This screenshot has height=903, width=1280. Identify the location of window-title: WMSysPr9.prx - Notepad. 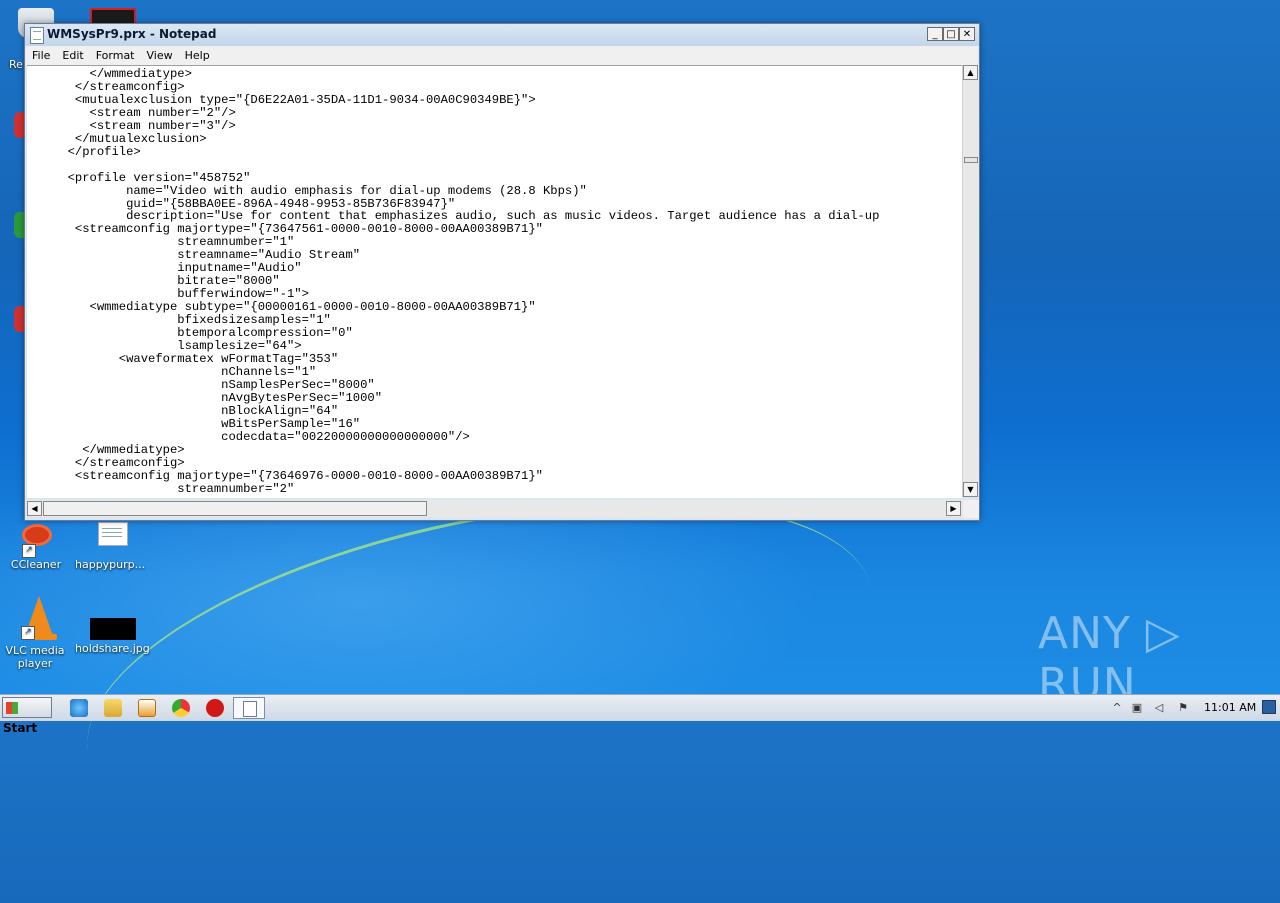
(132, 34).